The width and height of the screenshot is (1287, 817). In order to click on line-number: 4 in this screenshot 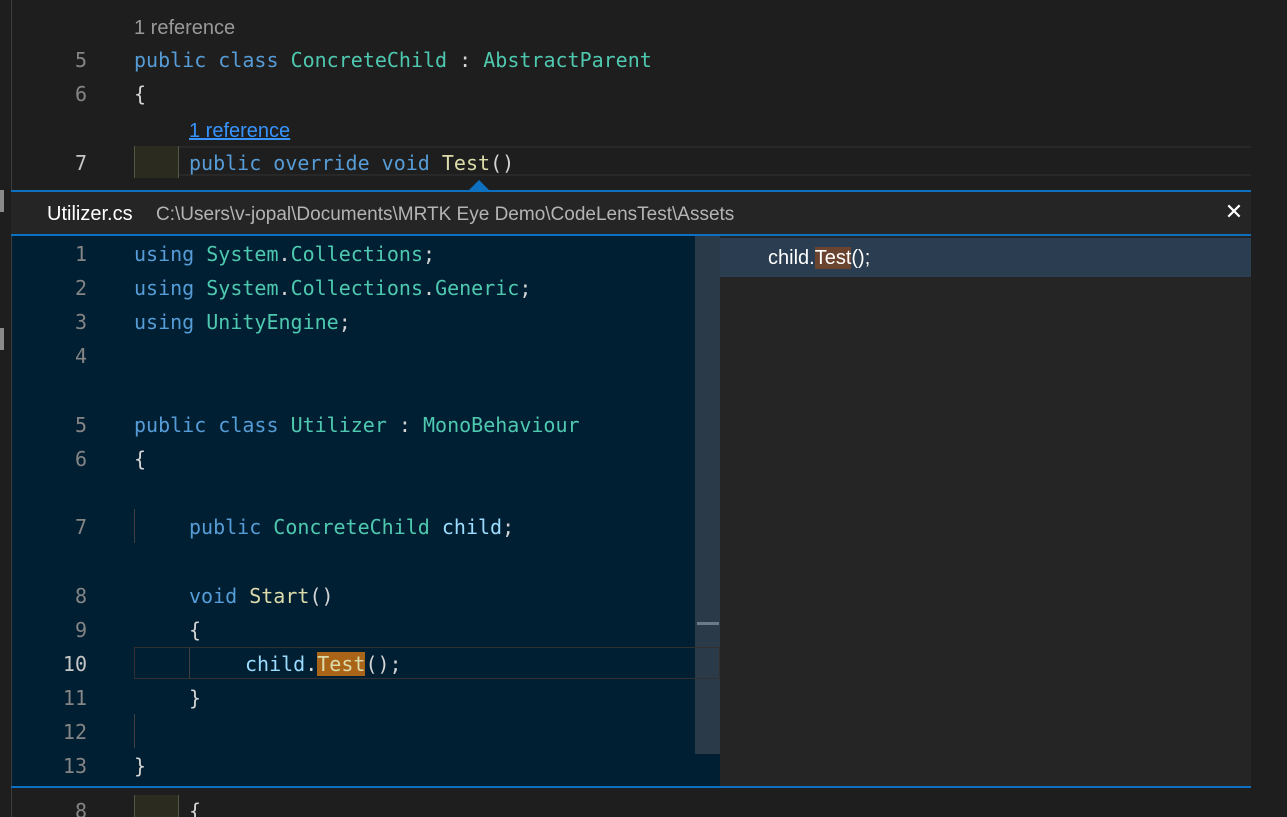, I will do `click(80, 356)`.